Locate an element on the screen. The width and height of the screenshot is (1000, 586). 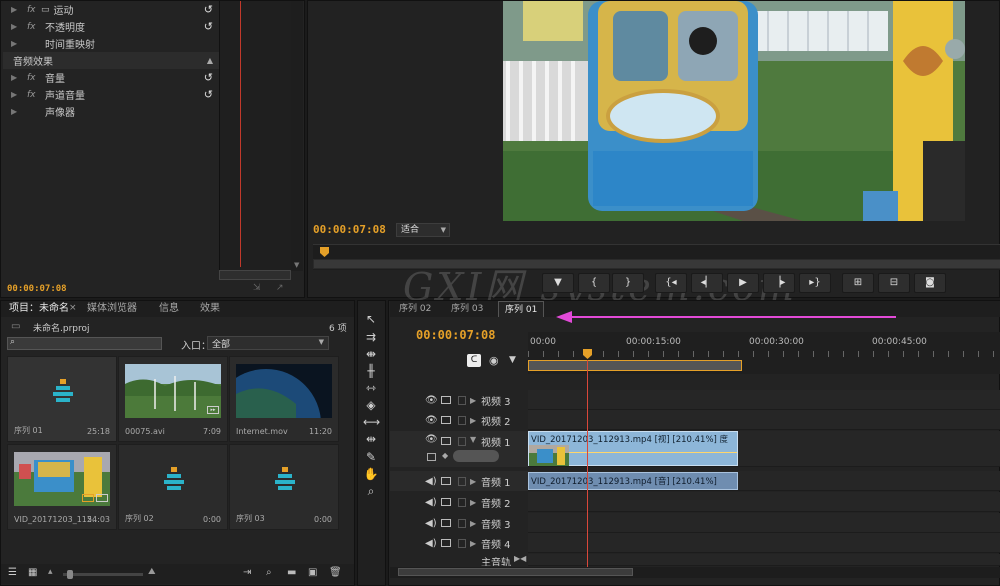
effect-row-volume: ▶ fx 音量 ↺ is located at coordinates (111, 77).